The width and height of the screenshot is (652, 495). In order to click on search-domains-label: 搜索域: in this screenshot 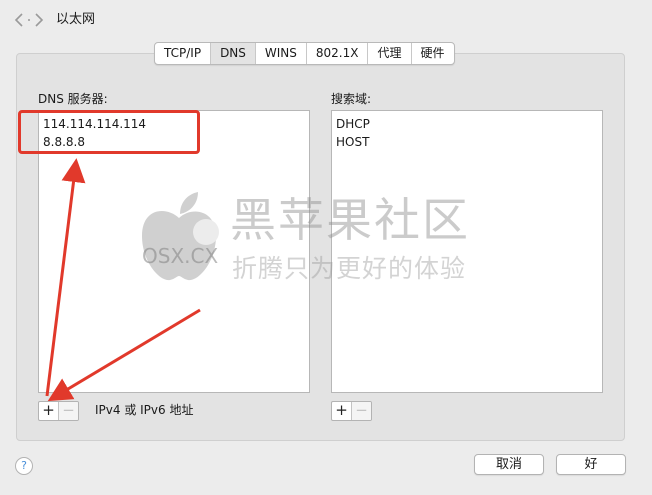, I will do `click(351, 99)`.